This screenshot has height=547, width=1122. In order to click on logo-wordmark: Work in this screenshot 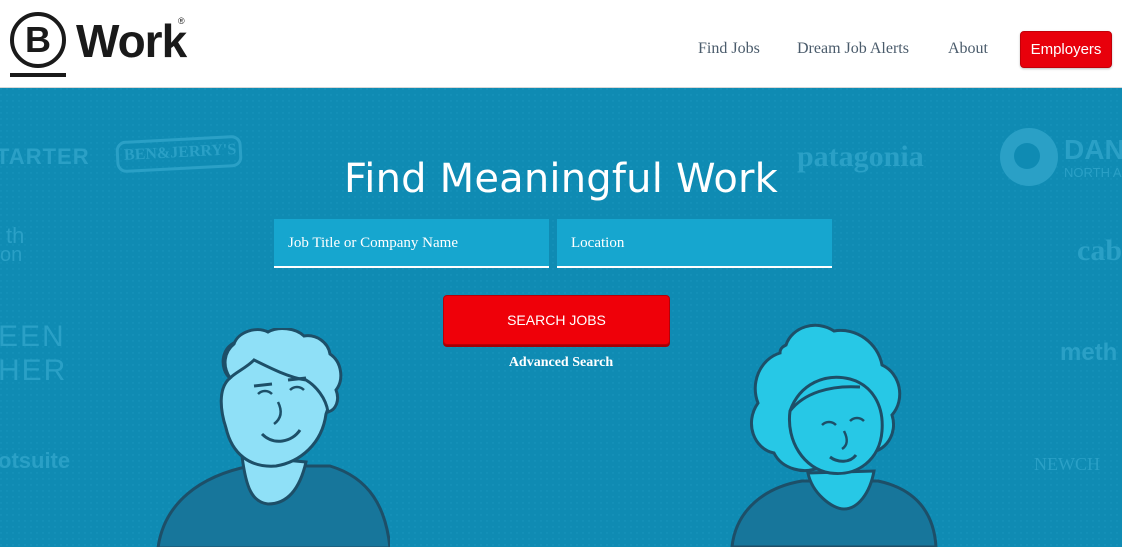, I will do `click(131, 41)`.